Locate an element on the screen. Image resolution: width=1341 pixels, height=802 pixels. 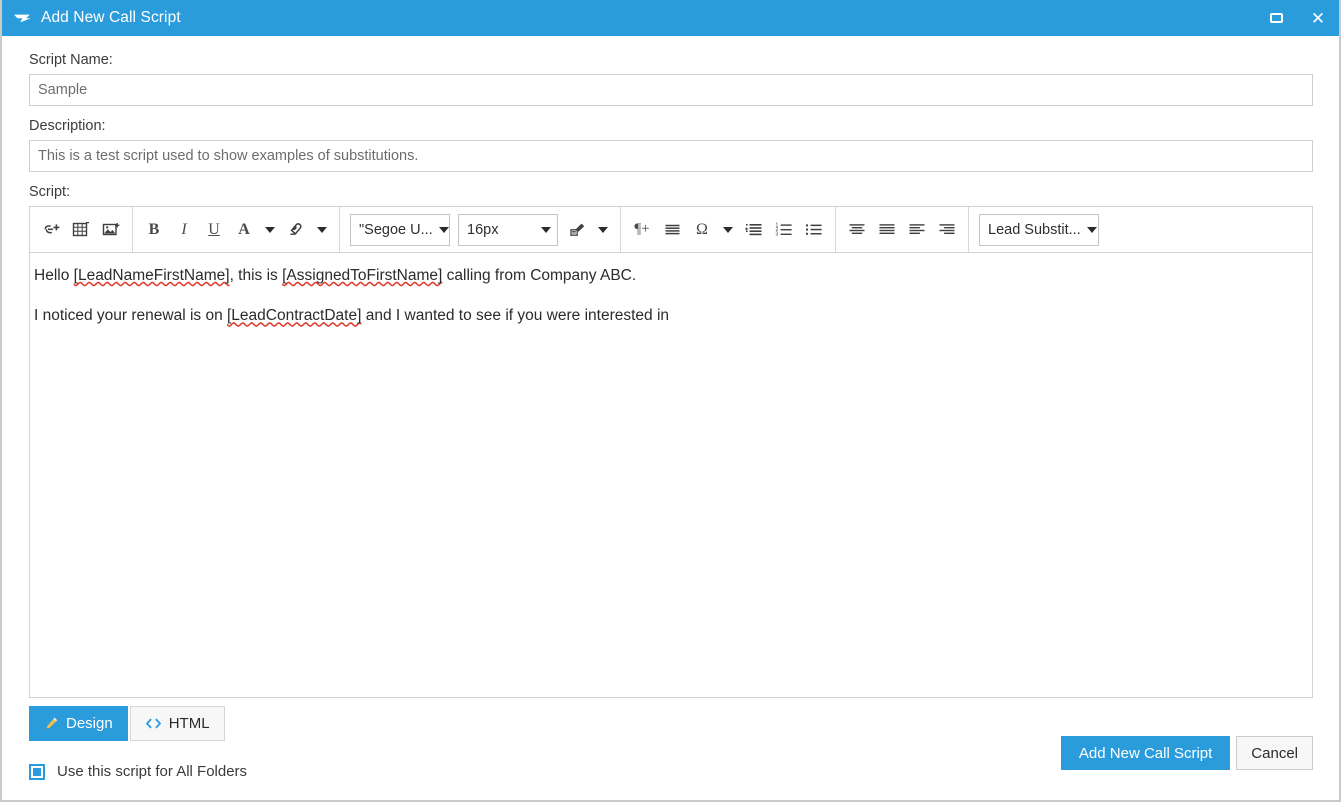
italic-label: I is located at coordinates (184, 229).